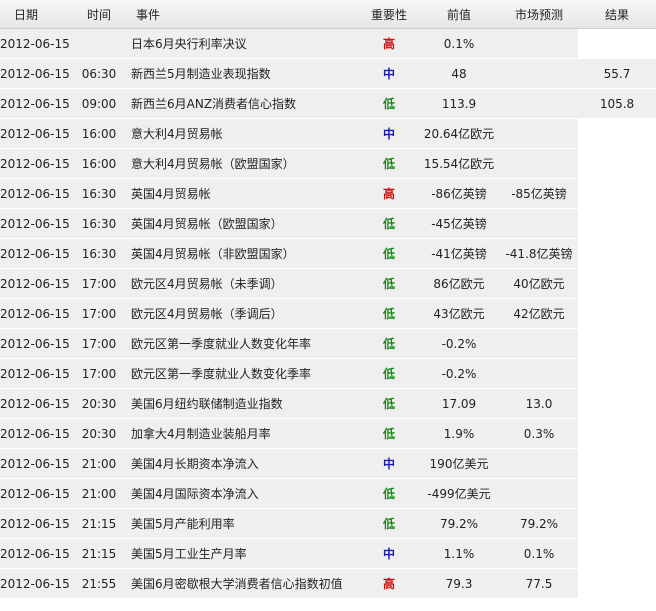 This screenshot has height=611, width=656. Describe the element at coordinates (389, 14) in the screenshot. I see `column-header-importance: 重要性` at that location.